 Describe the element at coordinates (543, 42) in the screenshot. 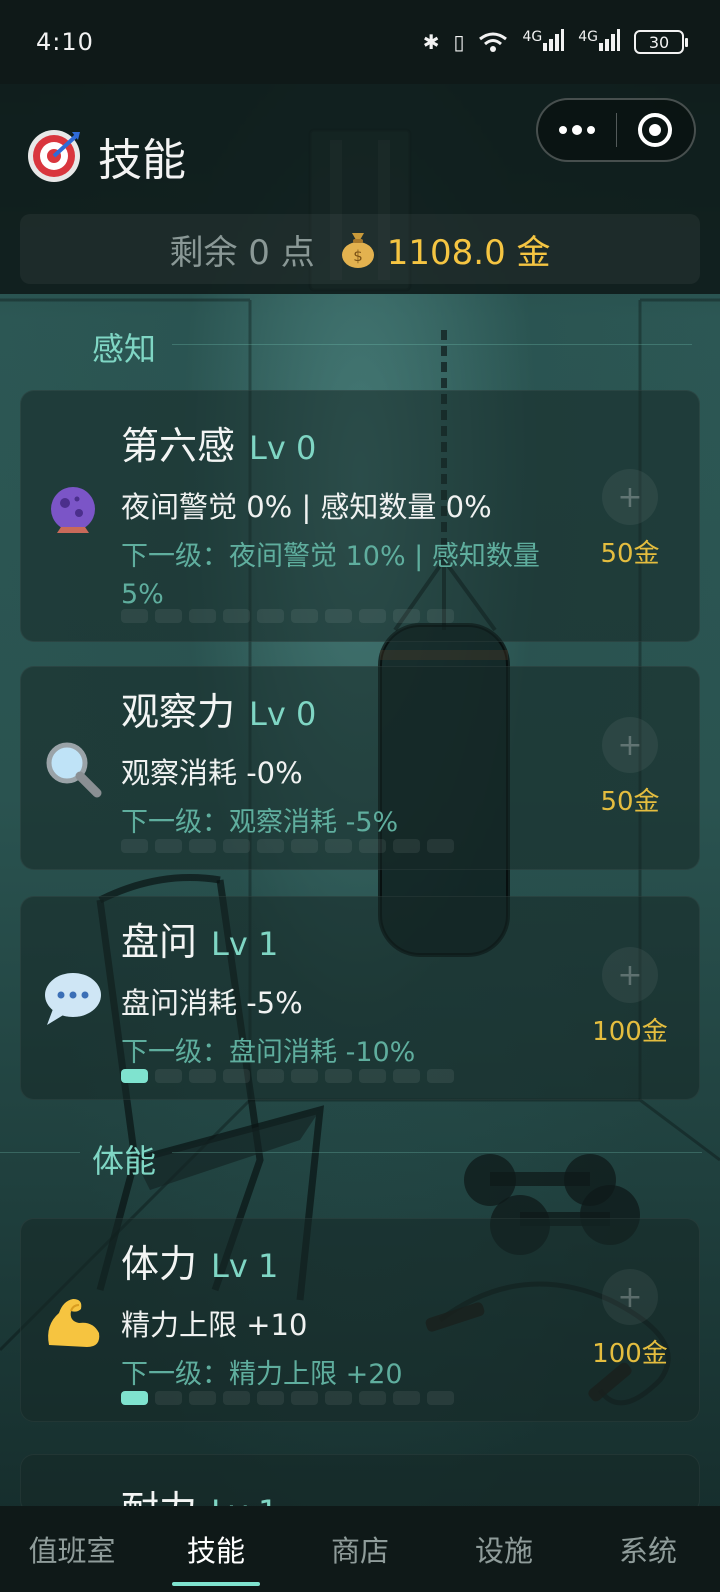

I see `signal-4g-icon: 4G` at that location.